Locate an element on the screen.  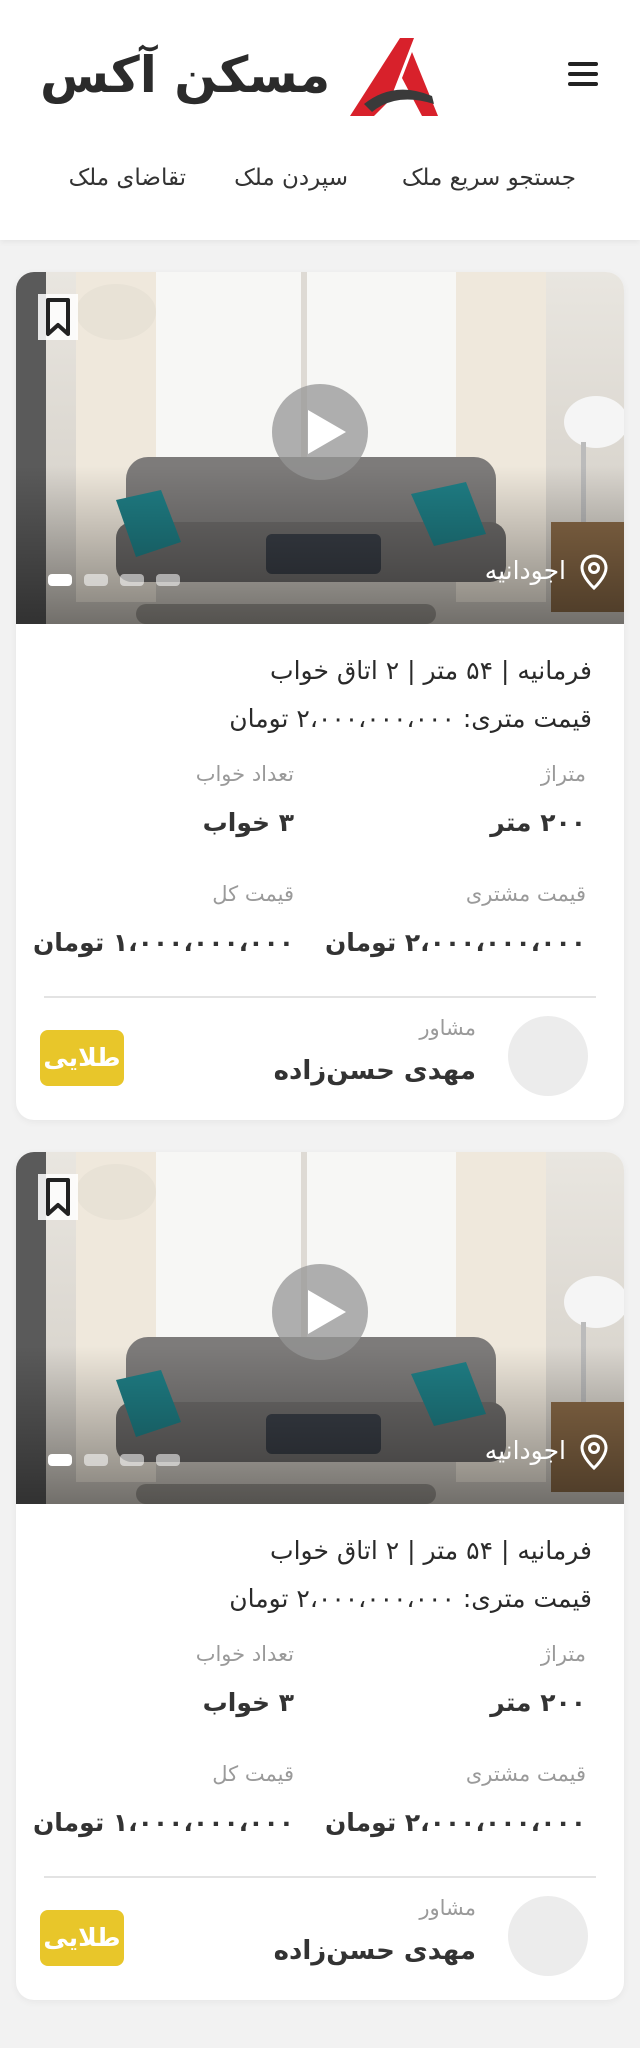
nav-property-request: تقاضای ملک is located at coordinates (127, 178).